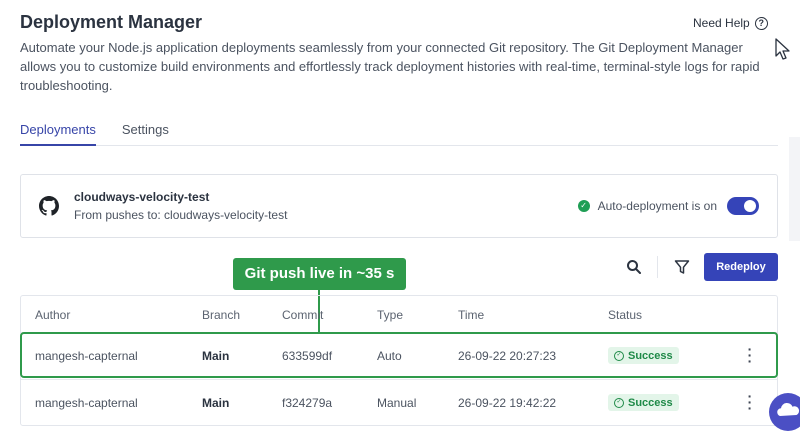 The width and height of the screenshot is (800, 437). Describe the element at coordinates (221, 315) in the screenshot. I see `column-header-branch: Branch` at that location.